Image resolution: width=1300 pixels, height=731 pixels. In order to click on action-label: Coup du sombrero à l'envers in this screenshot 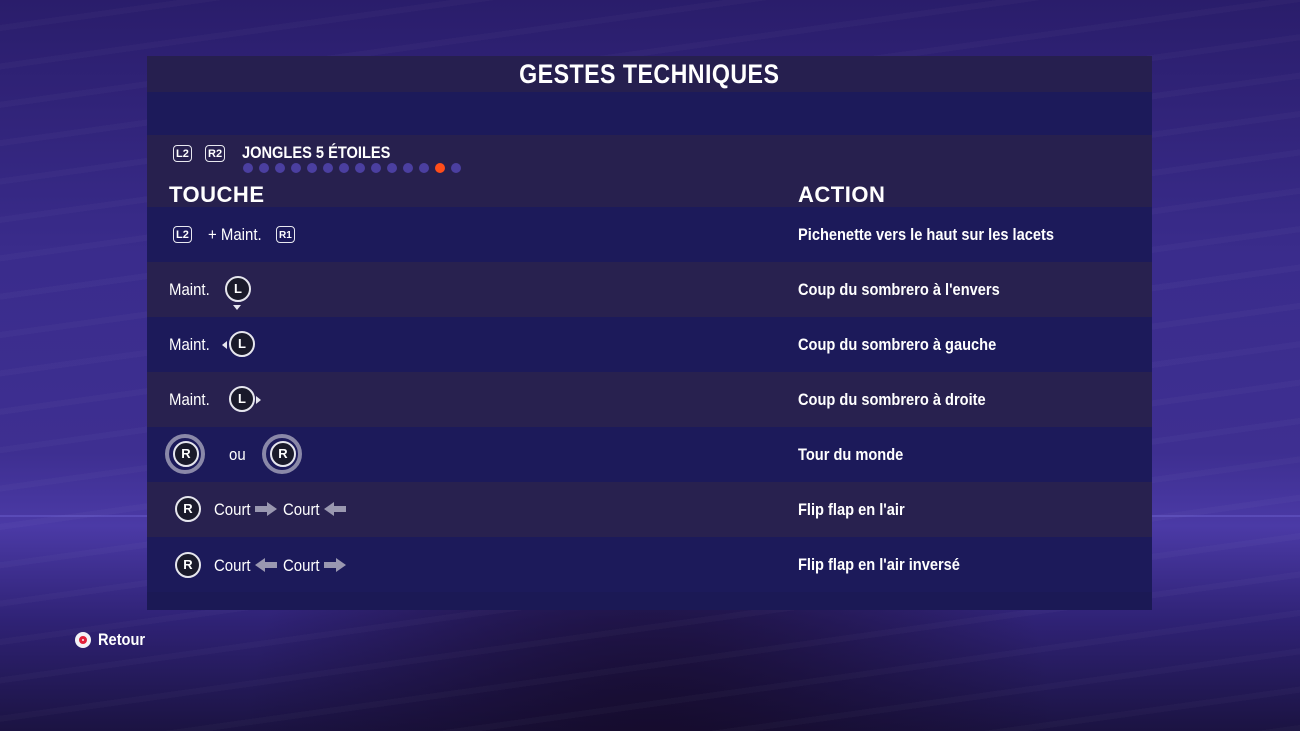, I will do `click(899, 289)`.